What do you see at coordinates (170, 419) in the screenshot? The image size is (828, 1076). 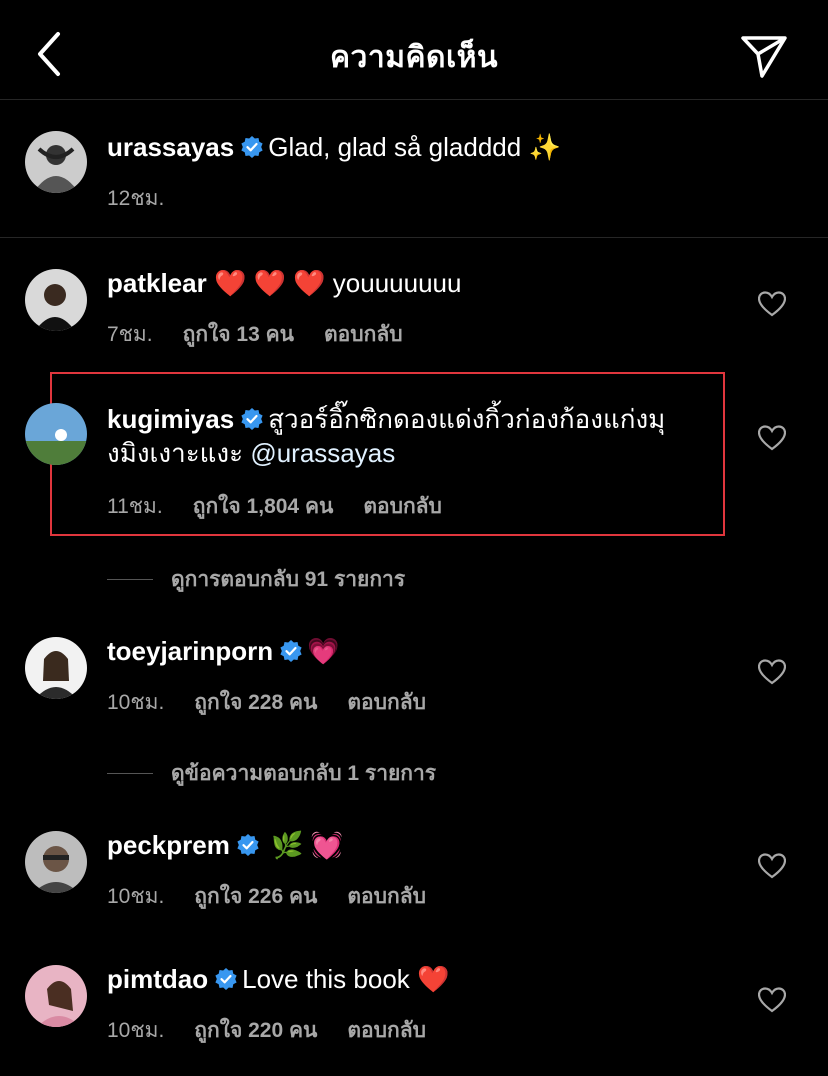 I see `comment-username: kugimiyas` at bounding box center [170, 419].